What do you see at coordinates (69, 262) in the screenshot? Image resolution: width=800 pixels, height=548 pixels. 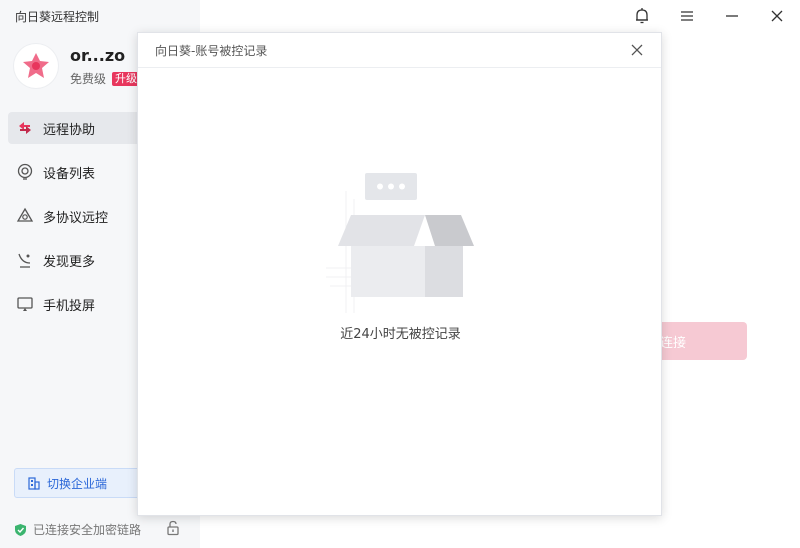 I see `sidebar-item-label: 发现更多` at bounding box center [69, 262].